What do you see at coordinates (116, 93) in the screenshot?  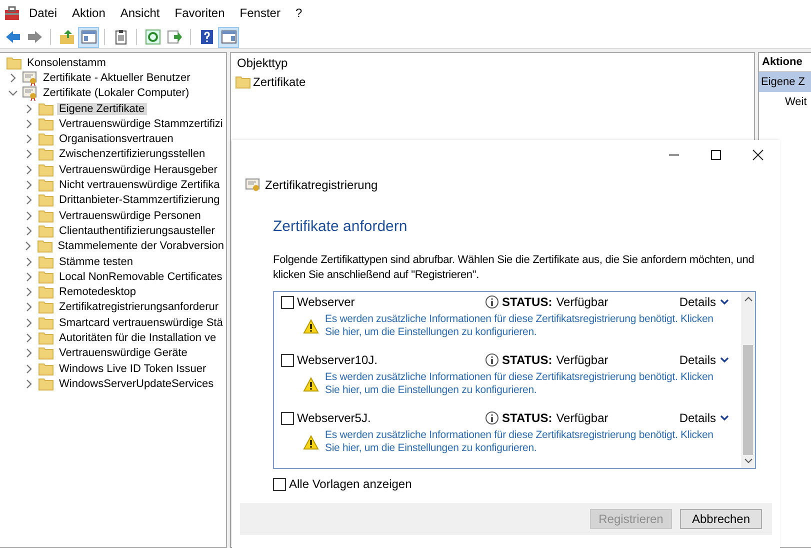 I see `tree-item: Zertifikate (Lokaler Computer)` at bounding box center [116, 93].